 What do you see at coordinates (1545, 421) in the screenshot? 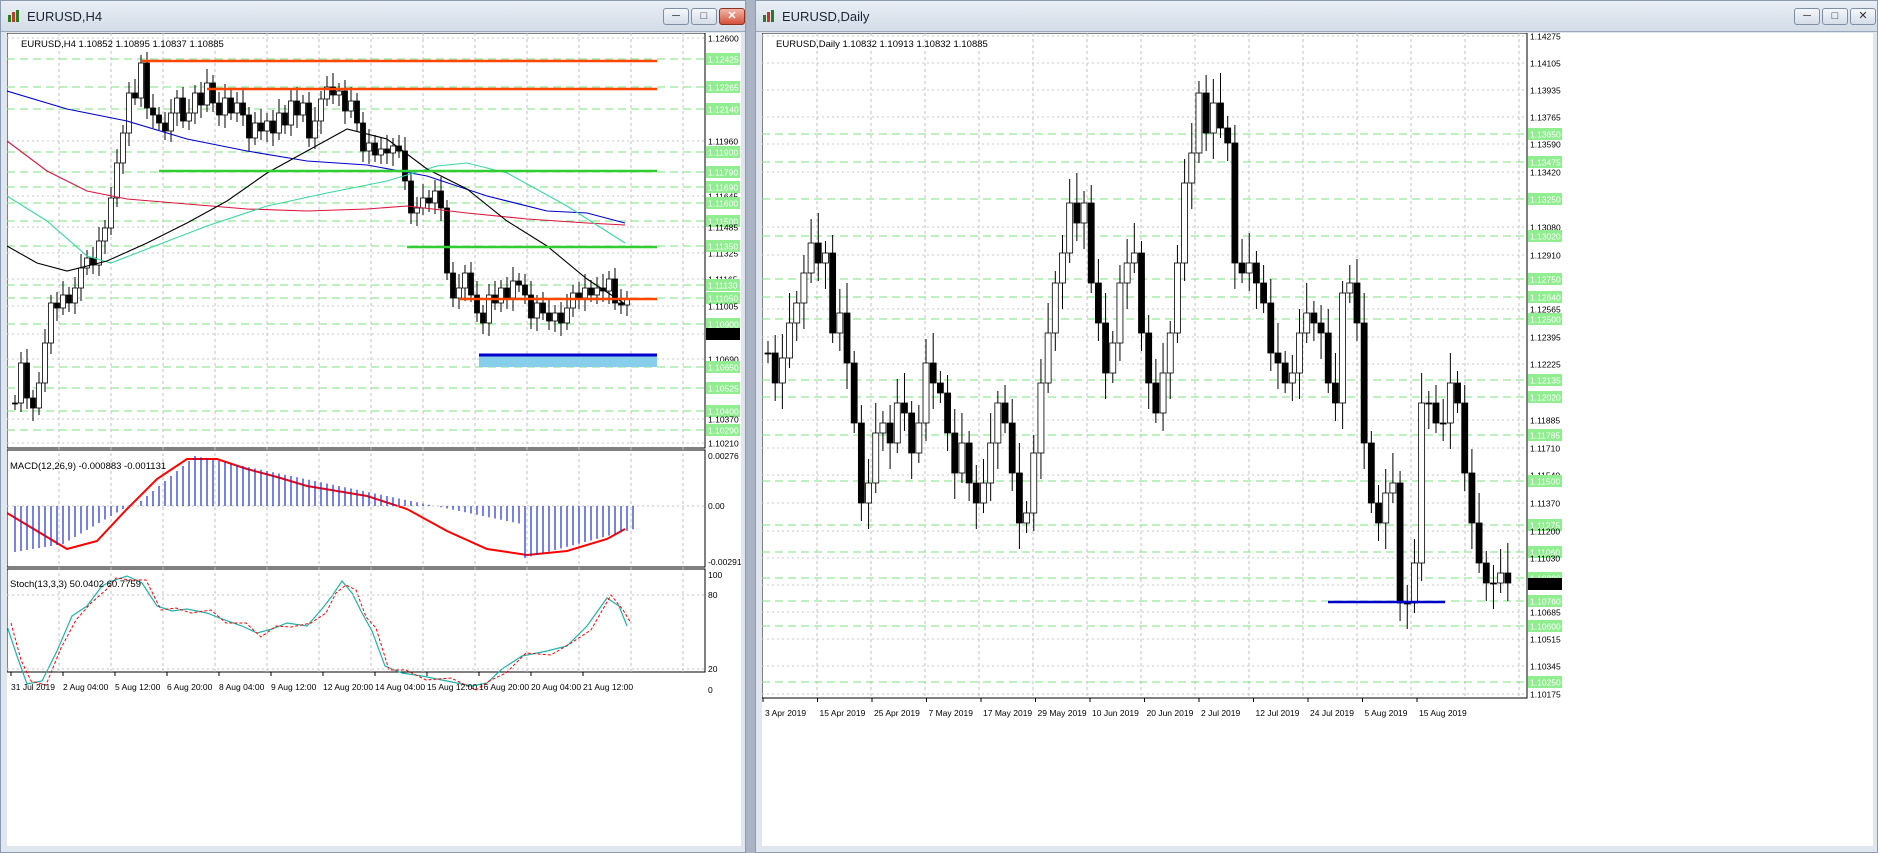
I see `price-label: 1.11885` at bounding box center [1545, 421].